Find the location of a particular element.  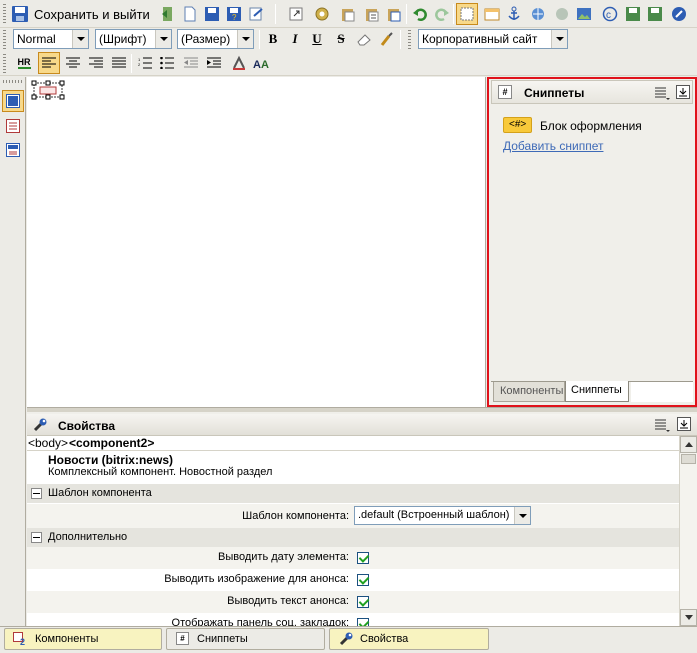

help-icon is located at coordinates (679, 14).